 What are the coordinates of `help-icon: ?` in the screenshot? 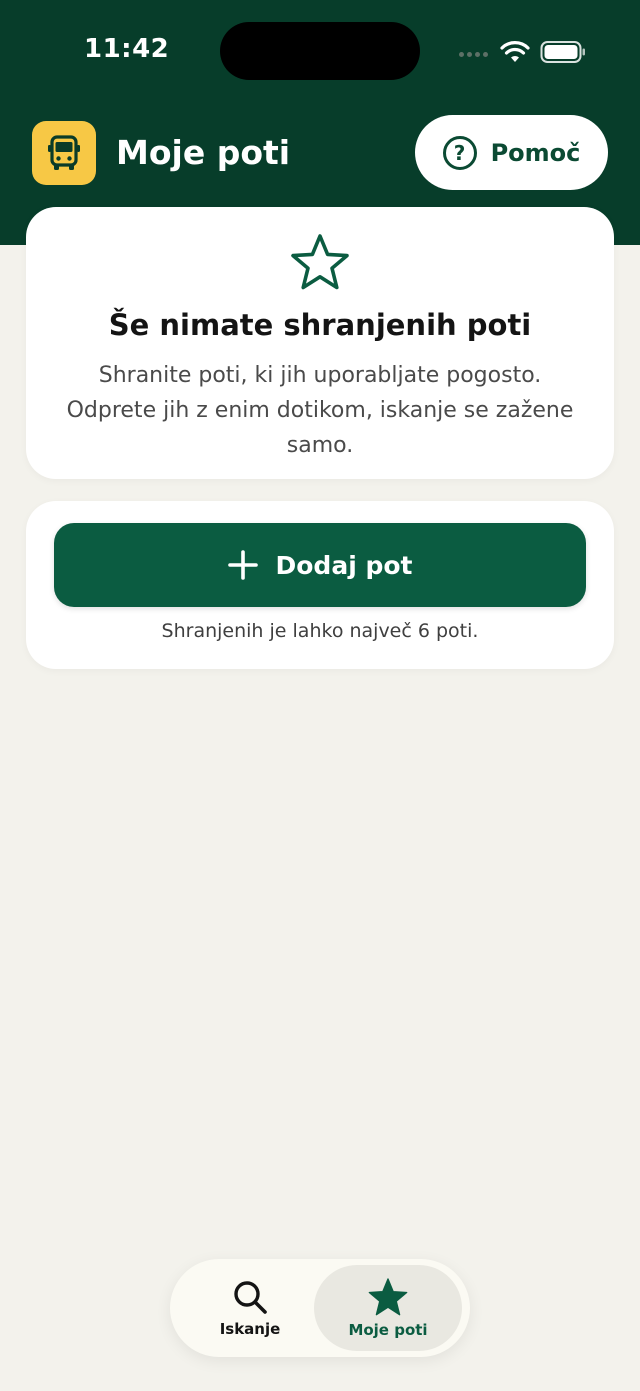 It's located at (459, 152).